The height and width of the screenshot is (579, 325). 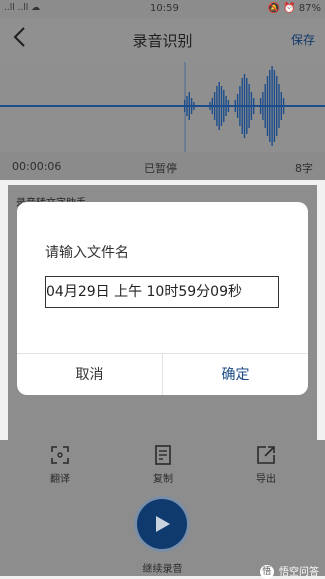 What do you see at coordinates (60, 455) in the screenshot?
I see `translate-icon` at bounding box center [60, 455].